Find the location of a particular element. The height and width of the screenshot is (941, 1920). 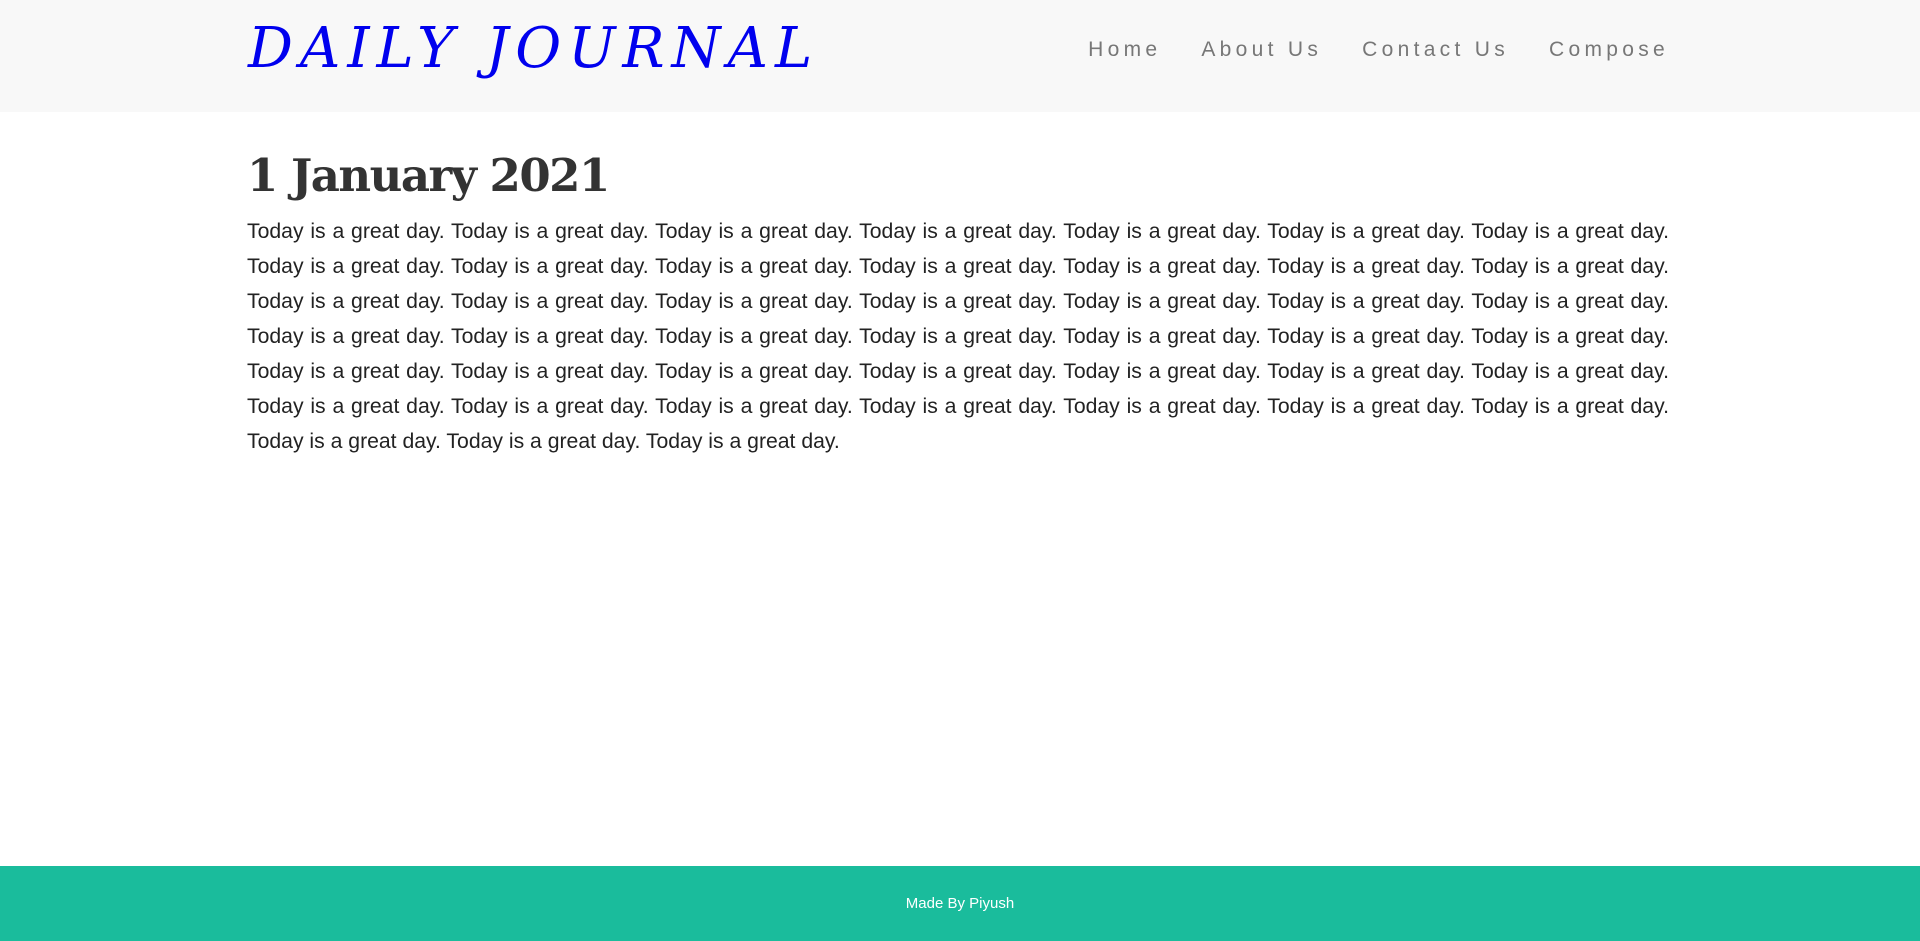

nav-item-compose: Compose is located at coordinates (1609, 50).